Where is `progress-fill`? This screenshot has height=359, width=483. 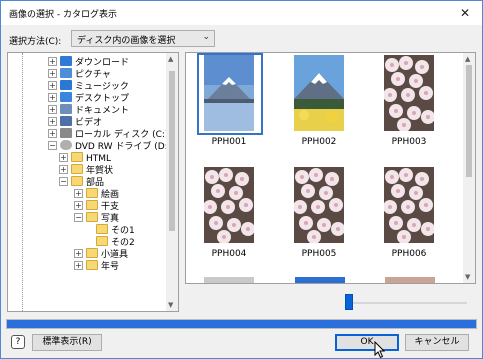
progress-fill is located at coordinates (241, 324).